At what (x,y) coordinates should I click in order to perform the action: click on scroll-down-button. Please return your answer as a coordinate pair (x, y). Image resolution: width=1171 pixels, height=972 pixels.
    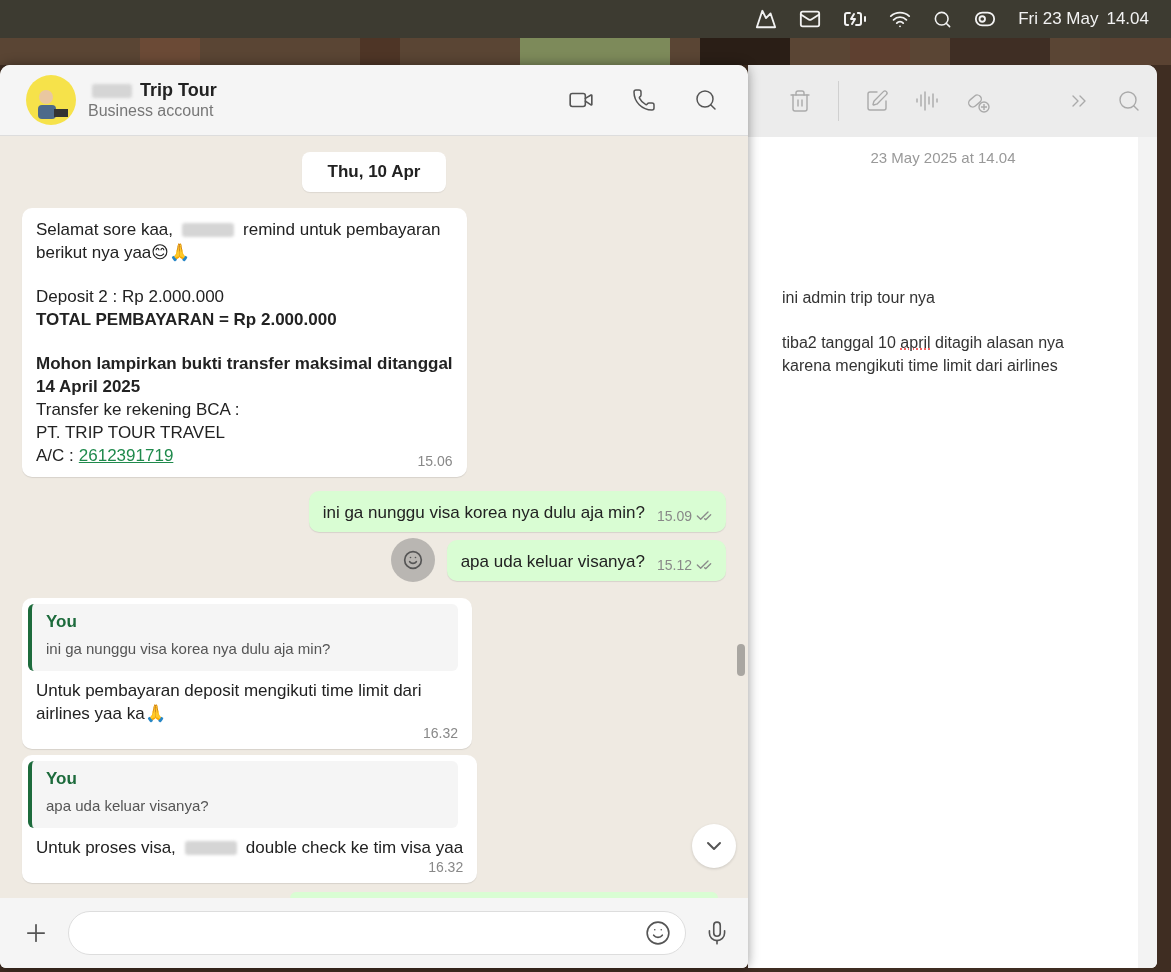
    Looking at the image, I should click on (714, 846).